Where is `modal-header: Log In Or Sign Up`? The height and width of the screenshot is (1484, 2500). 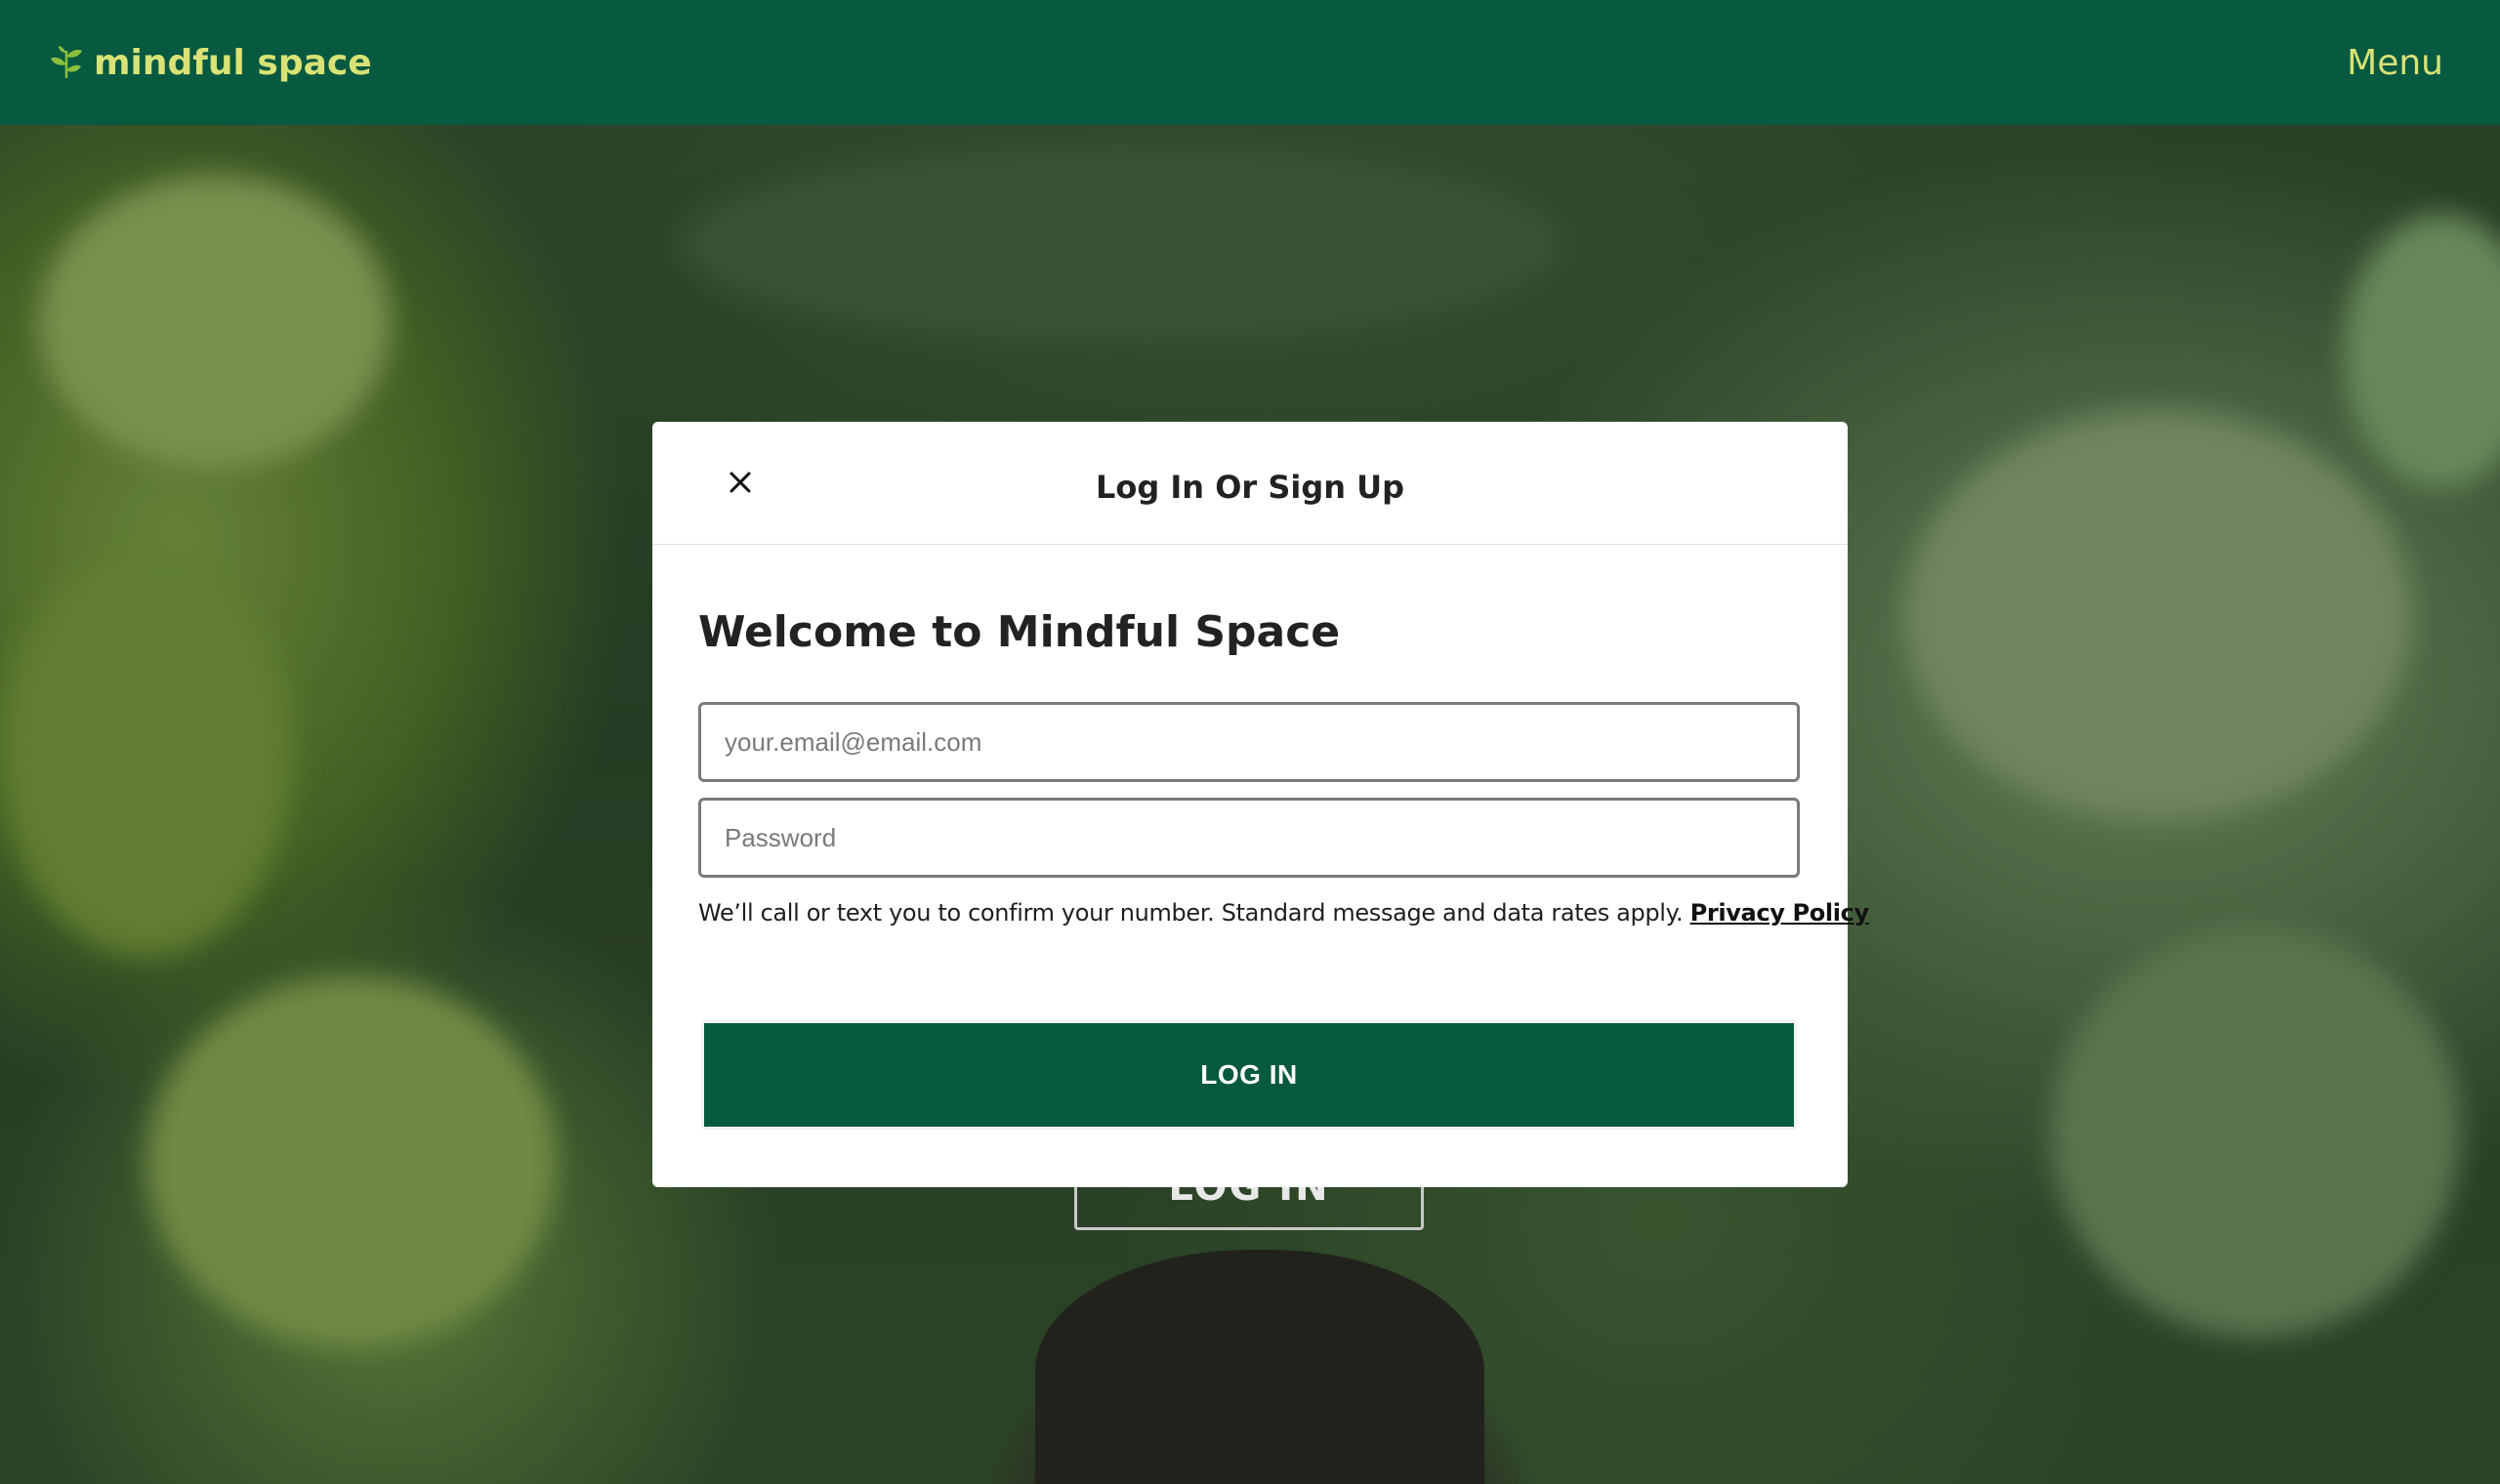 modal-header: Log In Or Sign Up is located at coordinates (1250, 484).